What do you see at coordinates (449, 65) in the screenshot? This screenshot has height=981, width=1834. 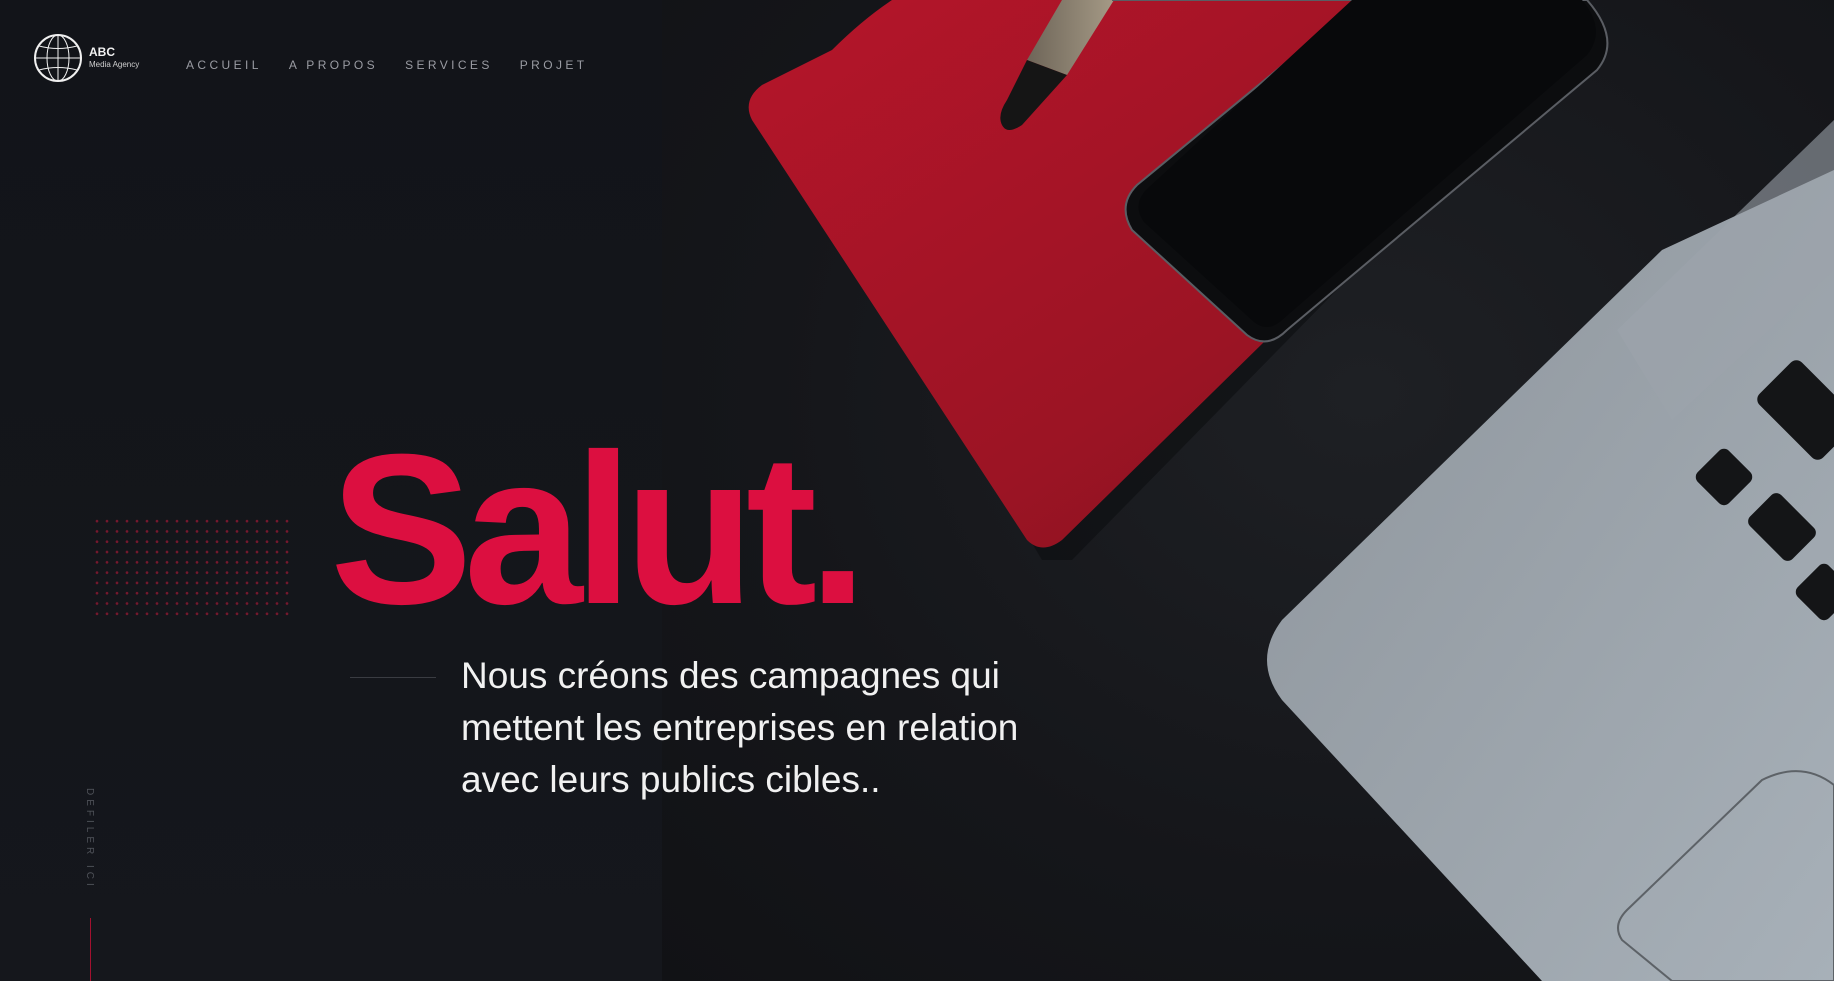 I see `nav-item-services: SERVICES` at bounding box center [449, 65].